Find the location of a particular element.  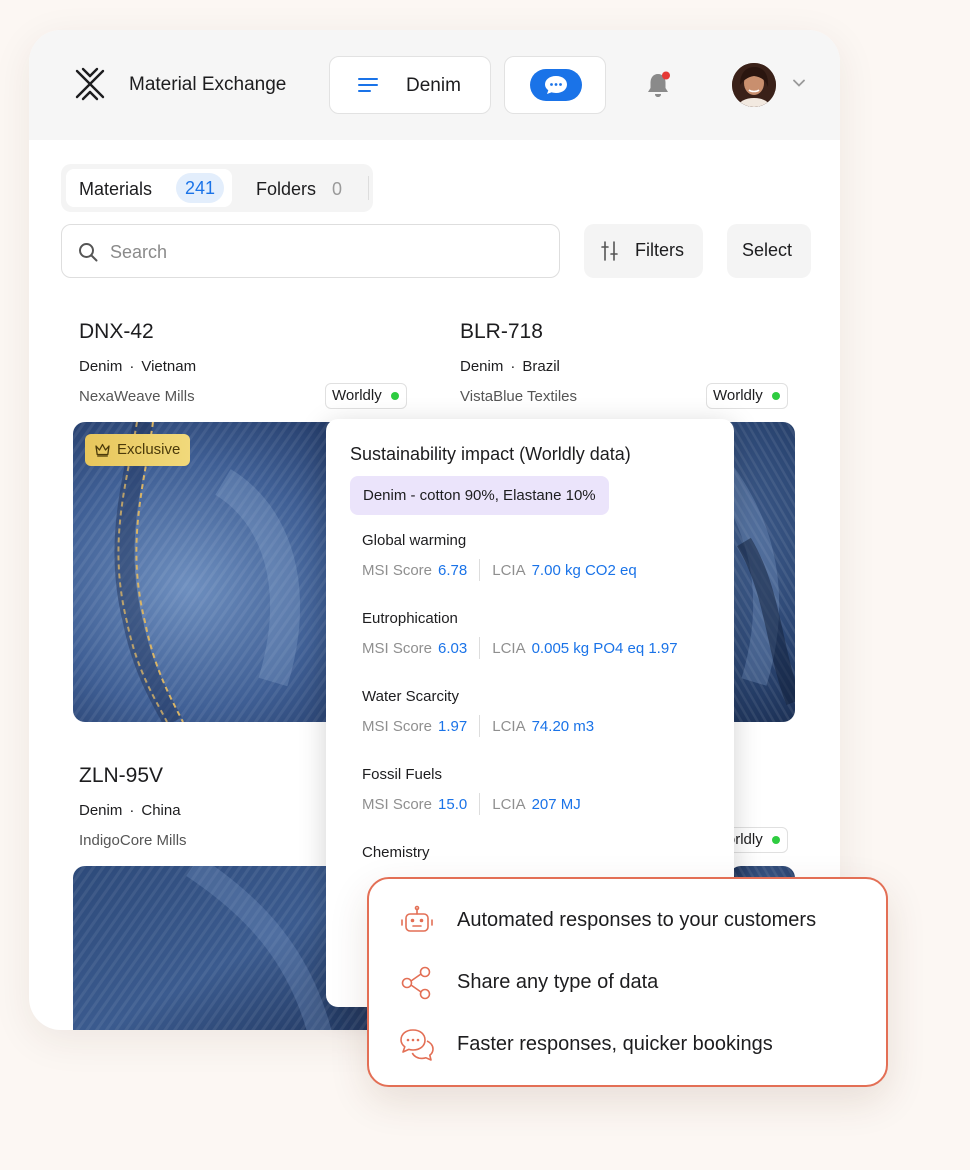

category-label: Denim is located at coordinates (433, 85).